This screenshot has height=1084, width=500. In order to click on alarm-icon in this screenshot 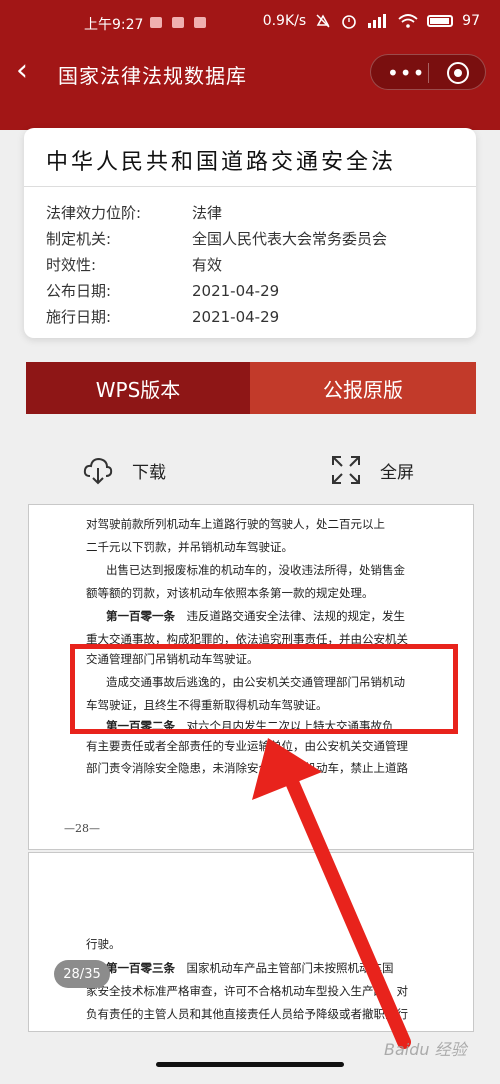, I will do `click(349, 22)`.